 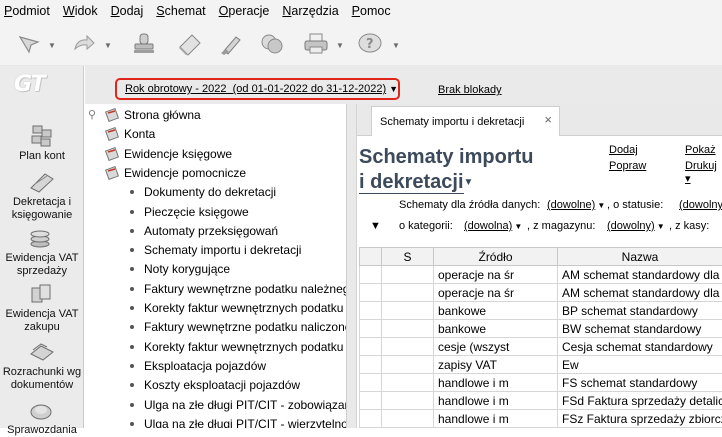 What do you see at coordinates (408, 257) in the screenshot?
I see `column-header: S` at bounding box center [408, 257].